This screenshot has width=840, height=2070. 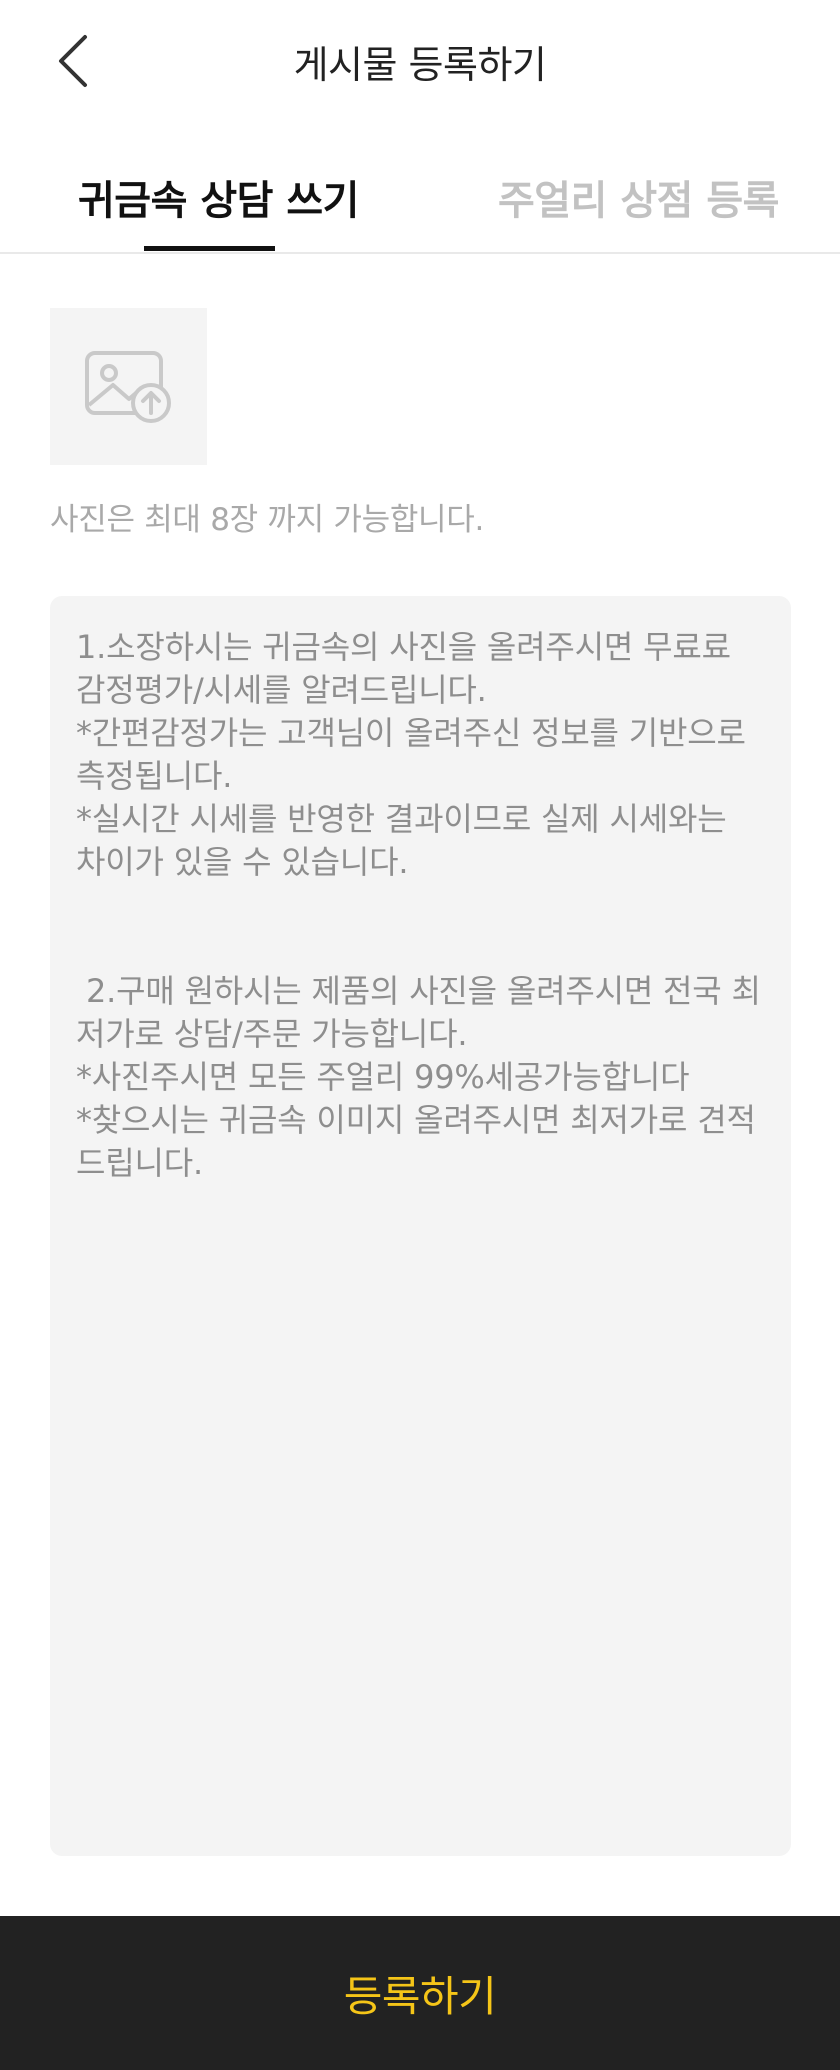 I want to click on active-tab-indicator, so click(x=209, y=248).